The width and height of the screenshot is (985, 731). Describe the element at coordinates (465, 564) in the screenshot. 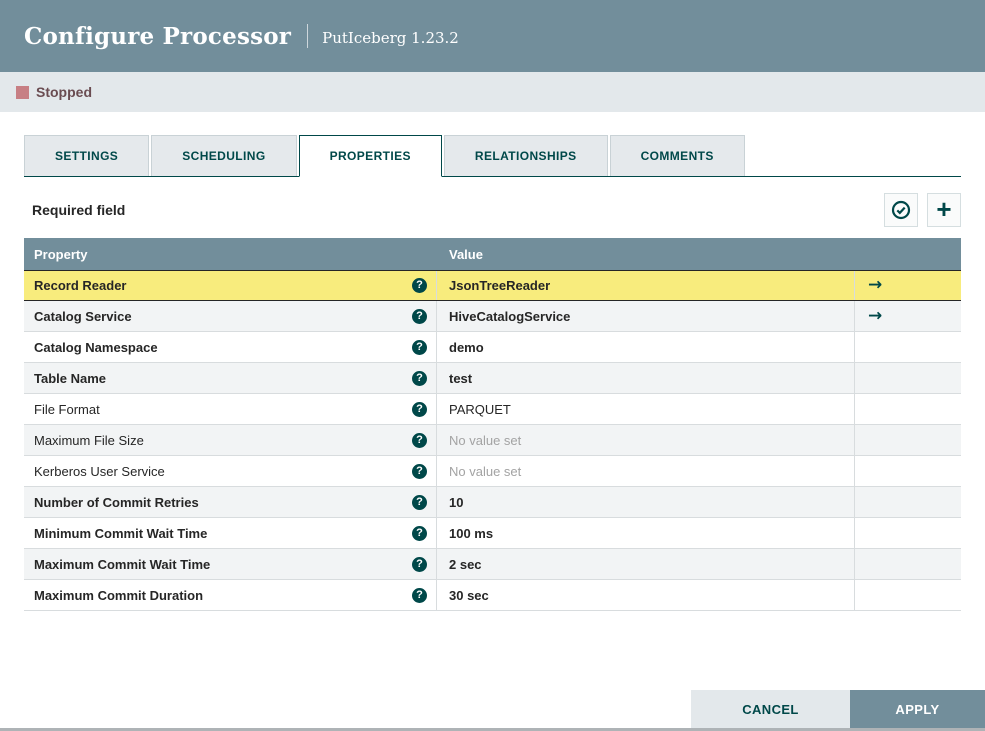

I see `property-value: 2 sec` at that location.